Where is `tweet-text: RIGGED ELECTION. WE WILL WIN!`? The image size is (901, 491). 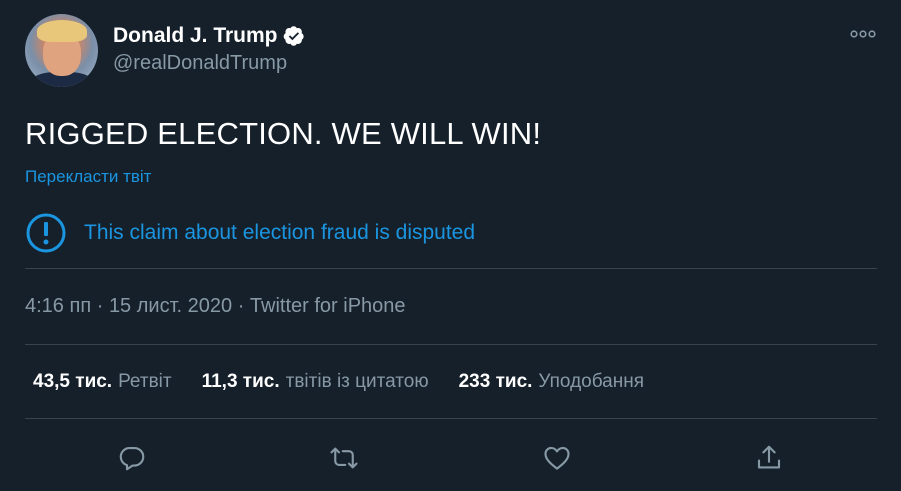 tweet-text: RIGGED ELECTION. WE WILL WIN! is located at coordinates (283, 133).